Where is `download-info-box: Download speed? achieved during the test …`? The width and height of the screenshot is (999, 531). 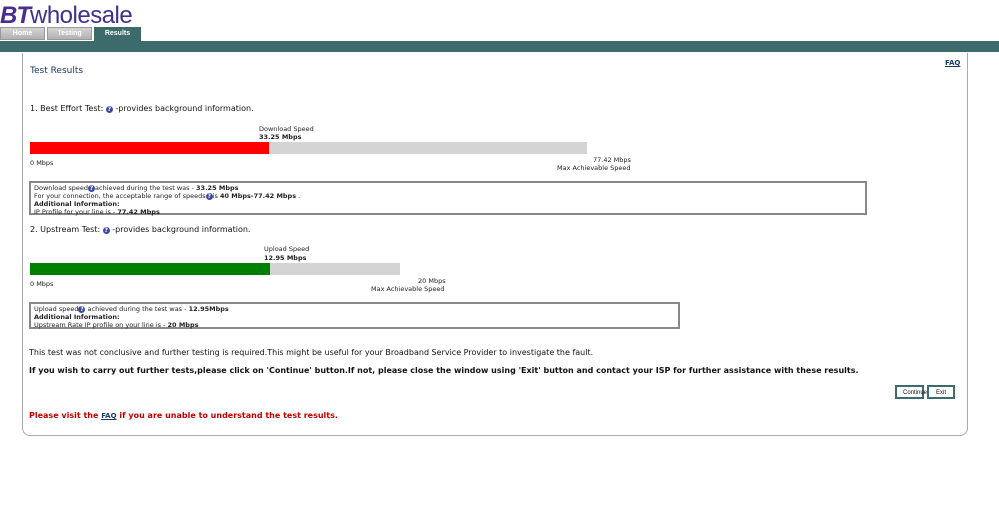 download-info-box: Download speed? achieved during the test … is located at coordinates (448, 198).